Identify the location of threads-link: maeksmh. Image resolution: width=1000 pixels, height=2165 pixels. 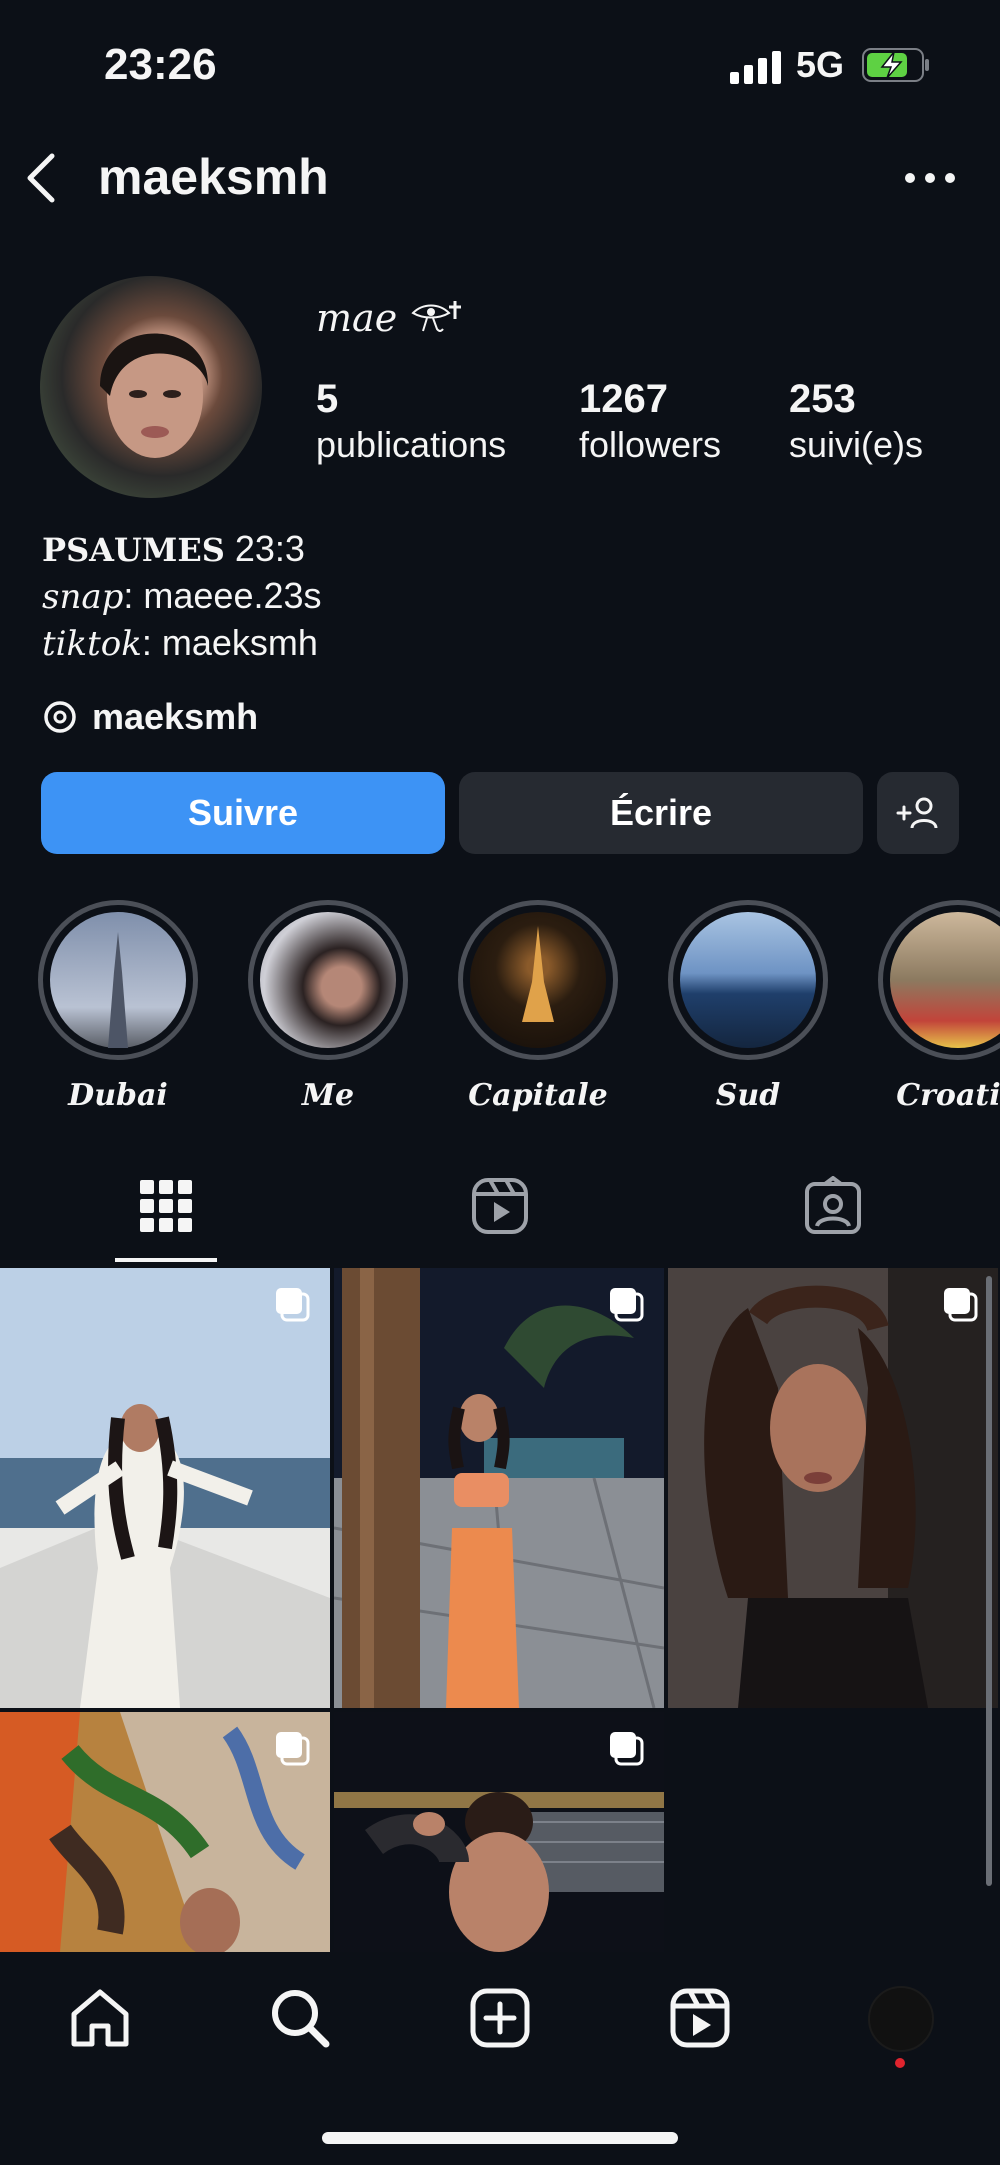
(150, 717).